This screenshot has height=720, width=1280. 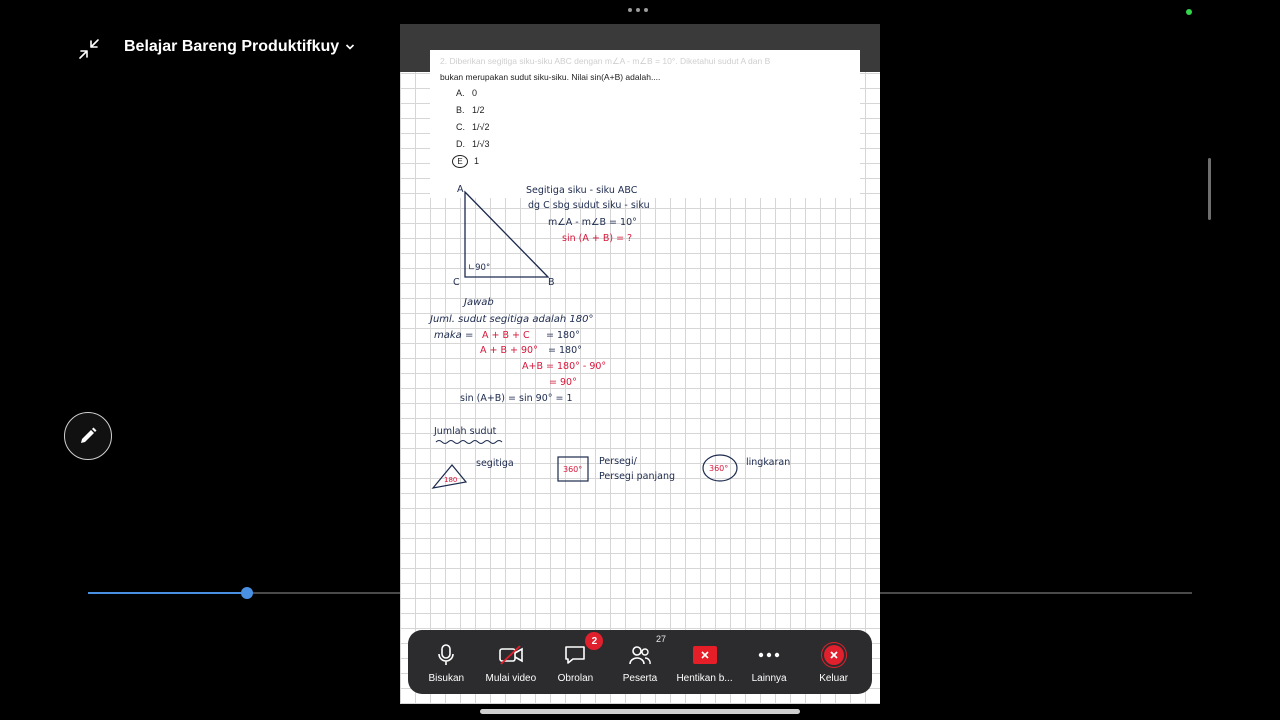 What do you see at coordinates (565, 350) in the screenshot?
I see `solution-line-3-suffix: = 180°` at bounding box center [565, 350].